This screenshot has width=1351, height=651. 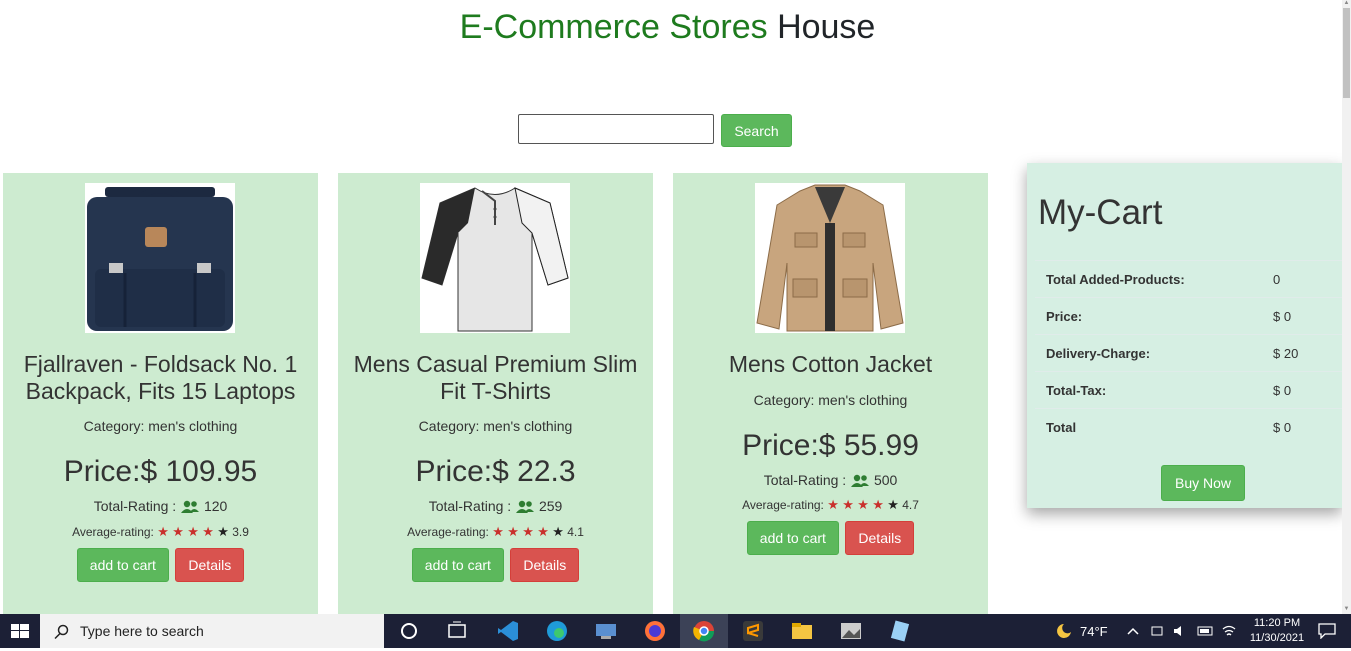 What do you see at coordinates (1180, 631) in the screenshot?
I see `volume-icon` at bounding box center [1180, 631].